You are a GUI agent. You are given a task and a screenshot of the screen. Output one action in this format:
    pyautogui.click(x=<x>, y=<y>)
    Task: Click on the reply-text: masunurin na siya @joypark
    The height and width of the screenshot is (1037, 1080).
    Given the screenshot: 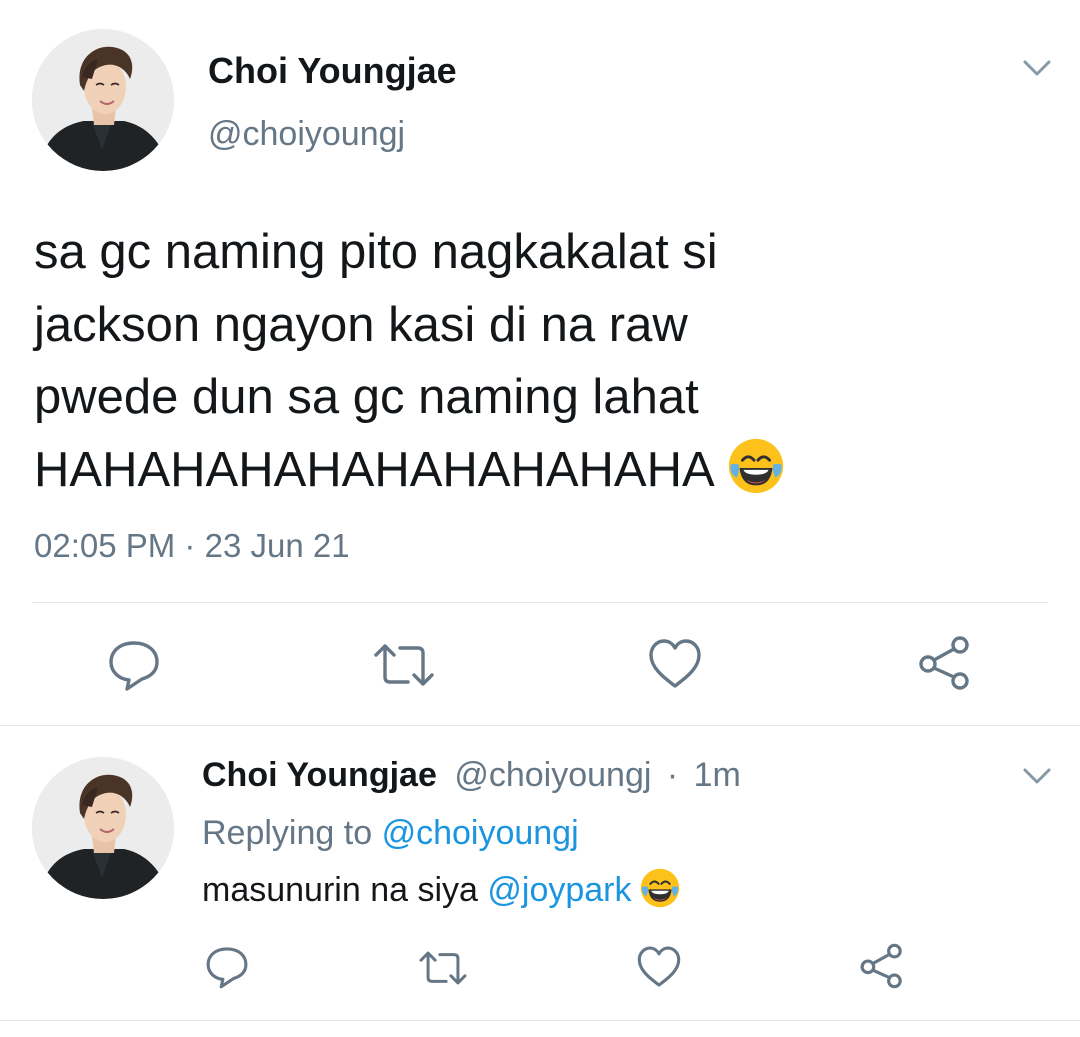 What is the action you would take?
    pyautogui.click(x=442, y=890)
    